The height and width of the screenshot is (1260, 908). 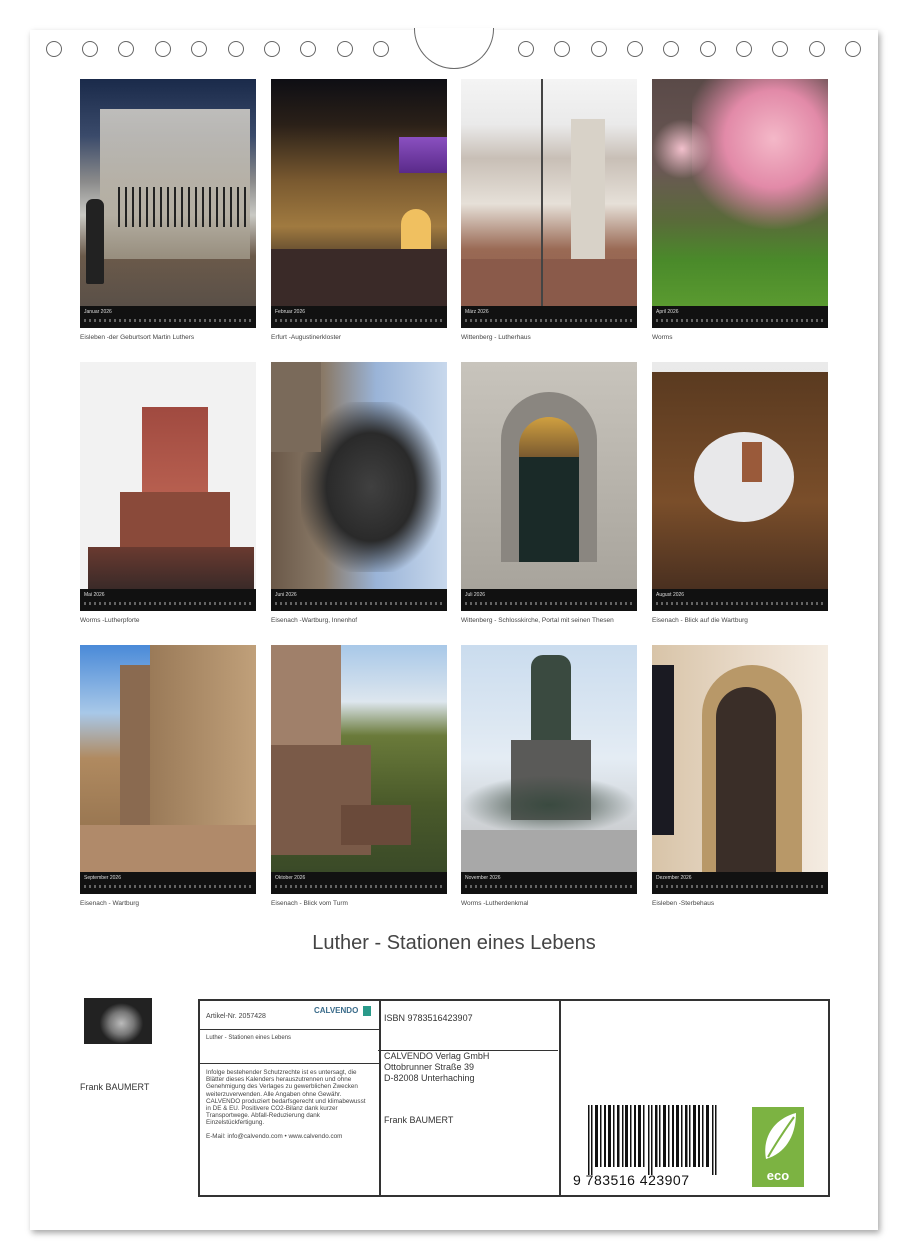 What do you see at coordinates (549, 192) in the screenshot?
I see `photo-wittenberg-lutherhaus` at bounding box center [549, 192].